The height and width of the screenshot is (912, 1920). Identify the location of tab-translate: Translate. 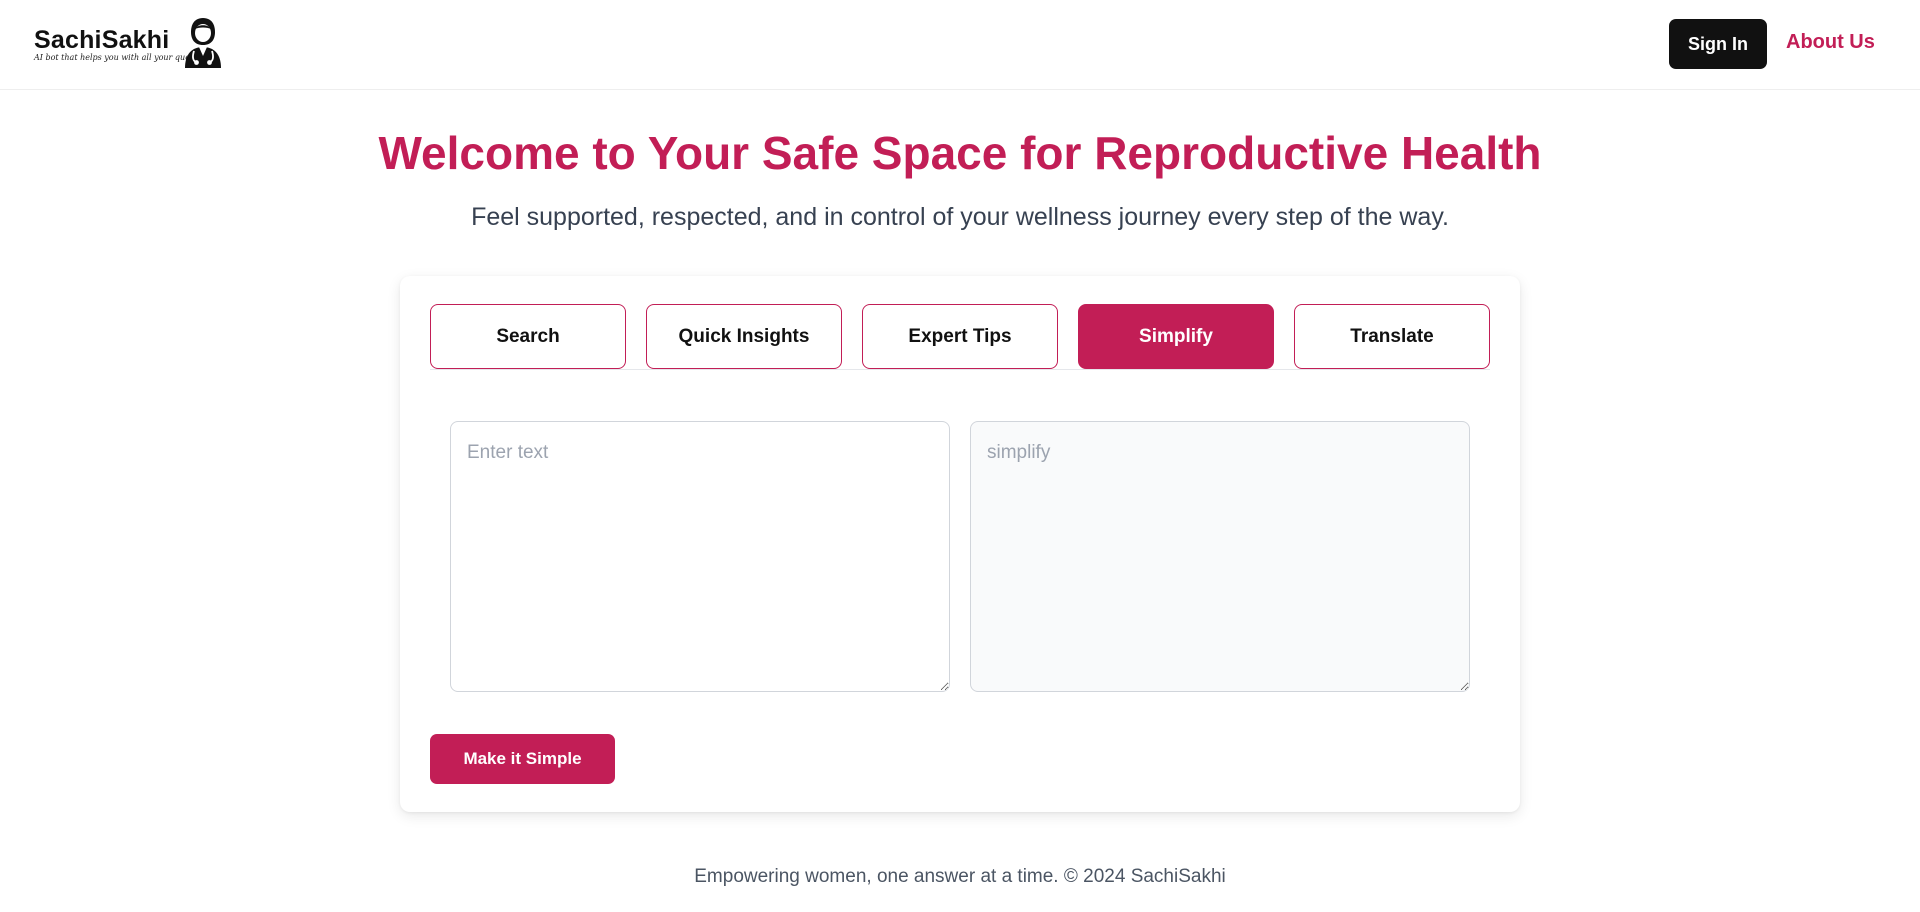
(1392, 336).